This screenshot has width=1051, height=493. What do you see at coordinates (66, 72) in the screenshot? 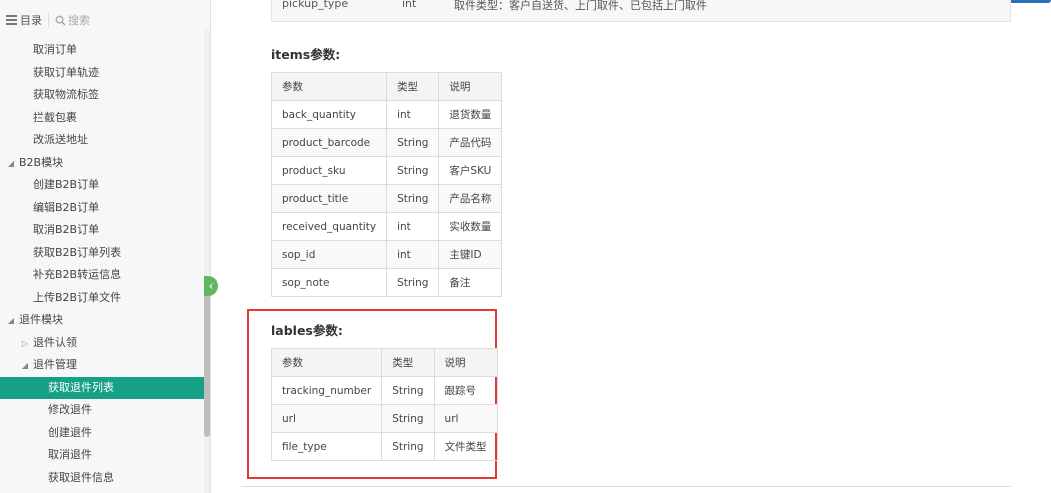
I see `sidebar-item-label: 获取订单轨迹` at bounding box center [66, 72].